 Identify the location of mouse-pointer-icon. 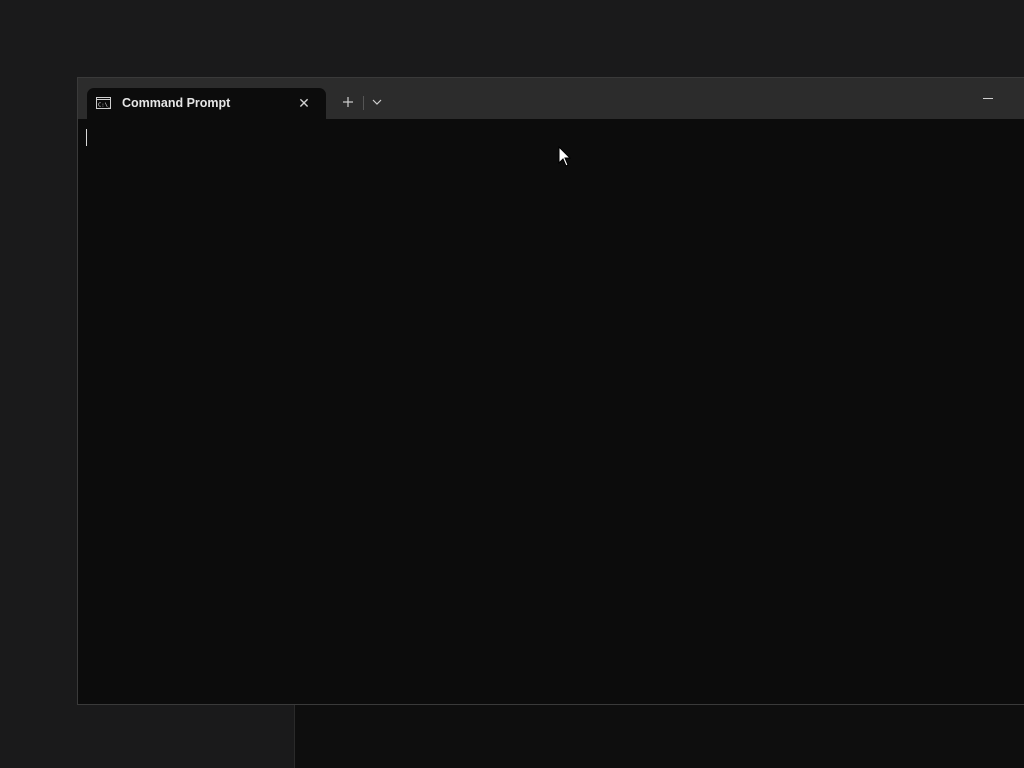
(565, 156).